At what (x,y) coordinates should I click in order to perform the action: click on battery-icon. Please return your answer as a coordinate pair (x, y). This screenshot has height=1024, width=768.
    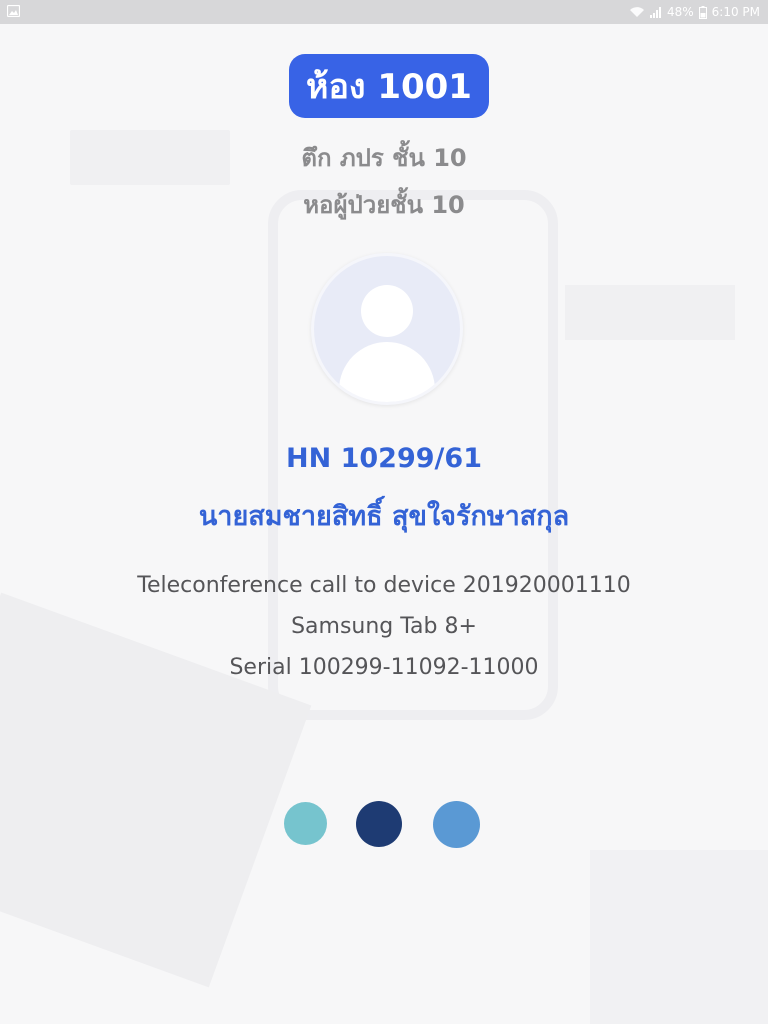
    Looking at the image, I should click on (702, 12).